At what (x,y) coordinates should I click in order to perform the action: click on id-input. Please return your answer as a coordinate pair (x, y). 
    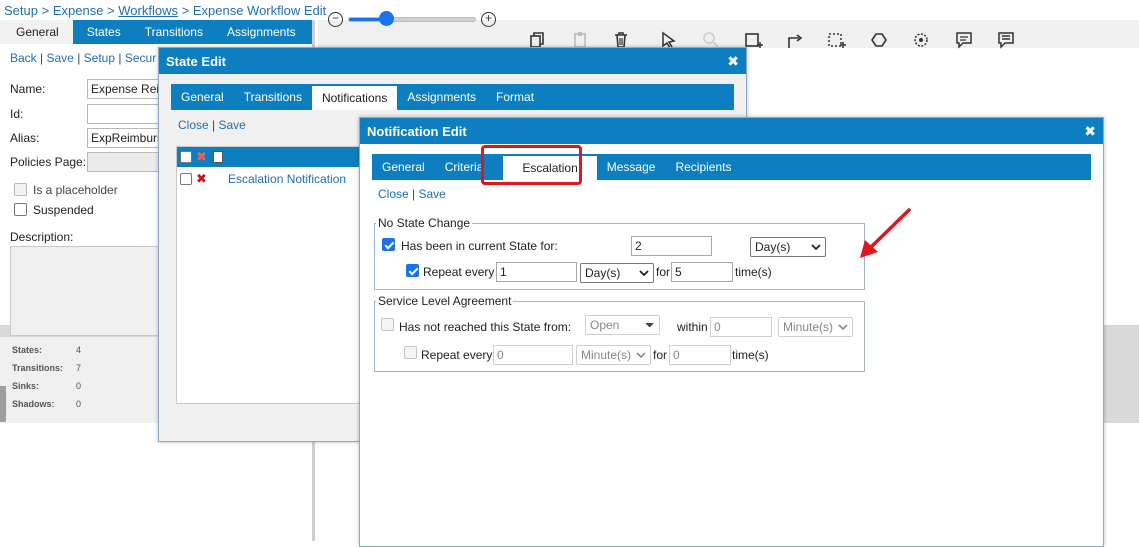
    Looking at the image, I should click on (124, 114).